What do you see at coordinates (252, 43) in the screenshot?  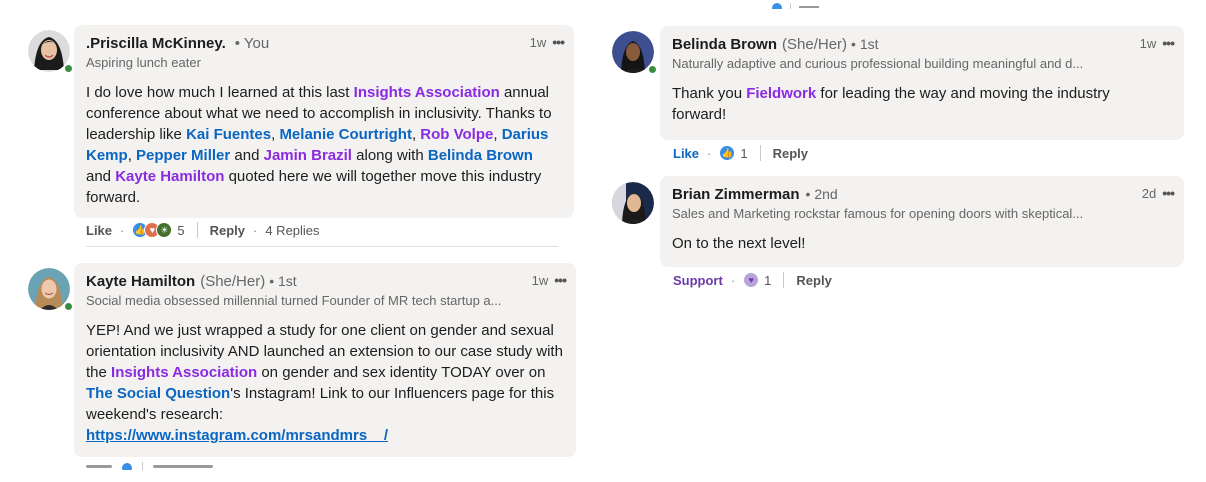 I see `author-badge: • You` at bounding box center [252, 43].